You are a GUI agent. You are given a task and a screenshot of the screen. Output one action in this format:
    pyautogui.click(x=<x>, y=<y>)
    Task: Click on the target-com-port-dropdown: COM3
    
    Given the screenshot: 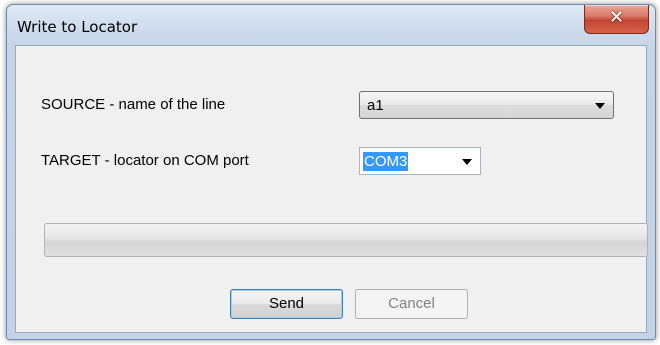 What is the action you would take?
    pyautogui.click(x=420, y=161)
    